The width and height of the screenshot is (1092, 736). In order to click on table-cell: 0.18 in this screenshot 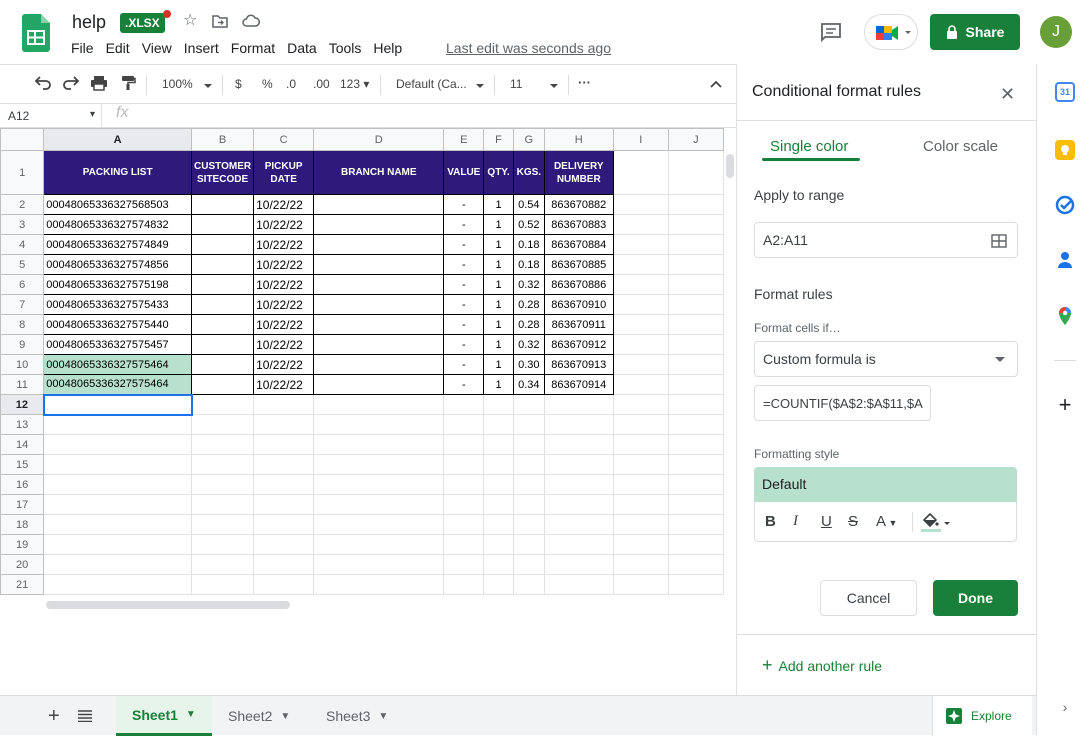, I will do `click(528, 264)`.